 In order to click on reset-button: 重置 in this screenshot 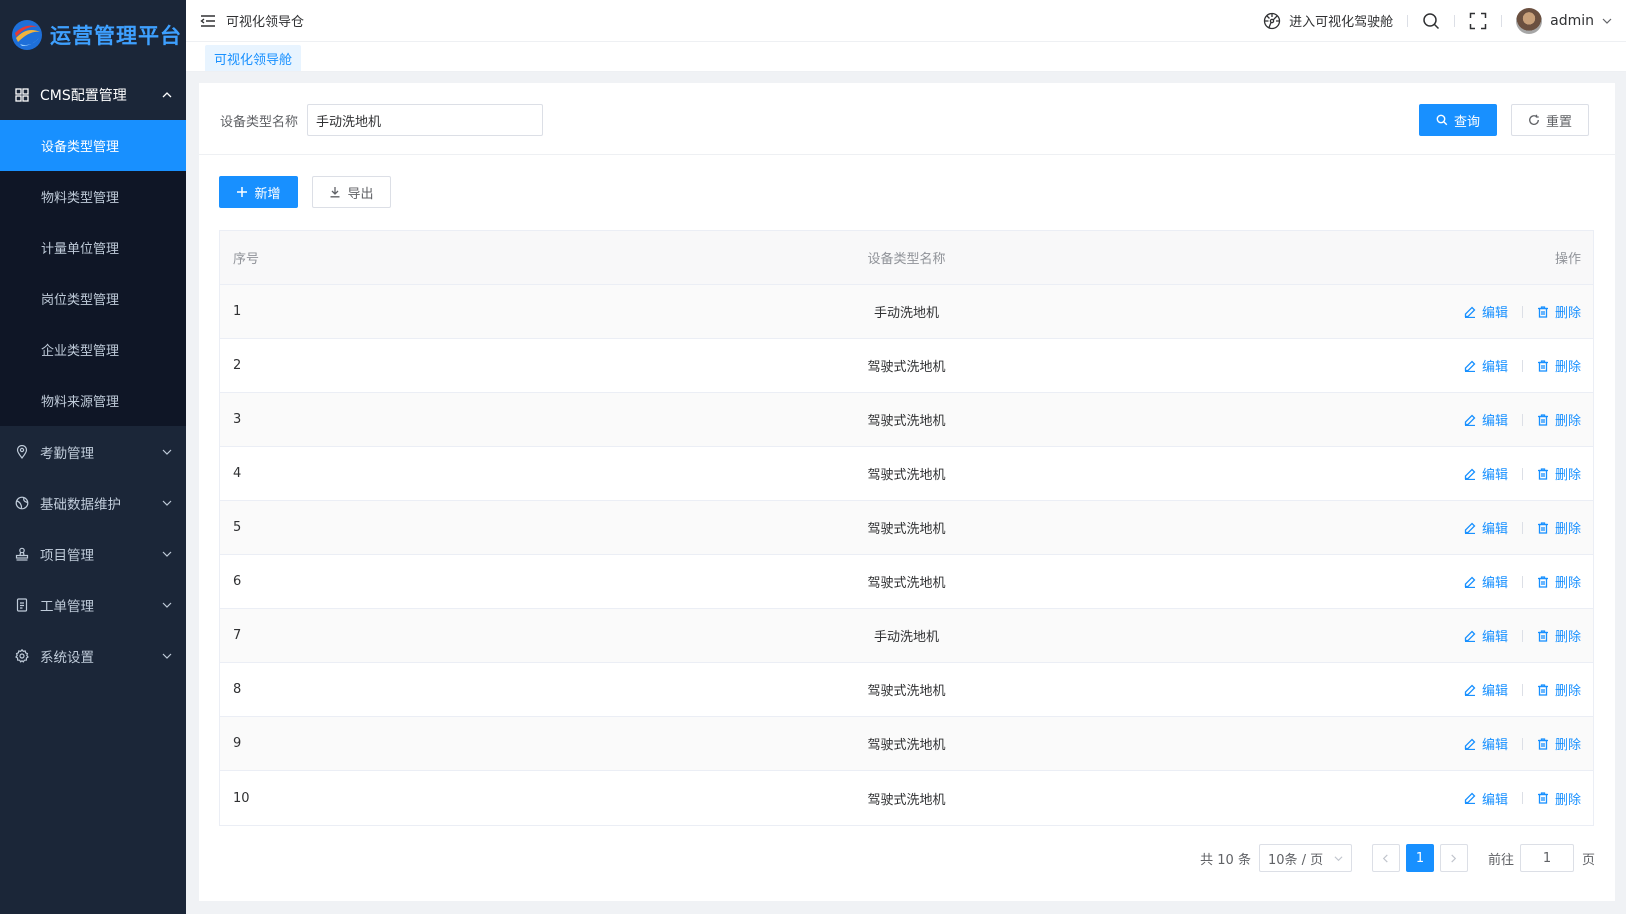, I will do `click(1550, 120)`.